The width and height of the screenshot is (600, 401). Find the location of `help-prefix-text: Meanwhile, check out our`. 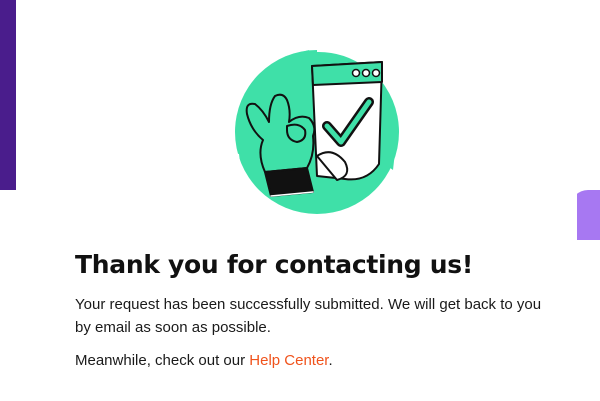

help-prefix-text: Meanwhile, check out our is located at coordinates (162, 360).